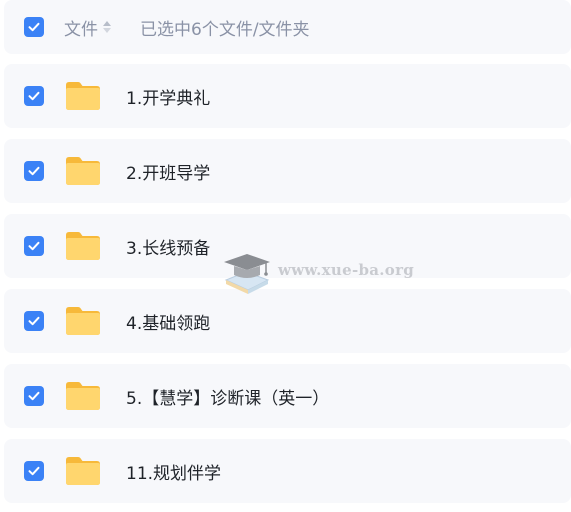 The image size is (571, 512). Describe the element at coordinates (287, 171) in the screenshot. I see `file-row: 2.开班导学` at that location.